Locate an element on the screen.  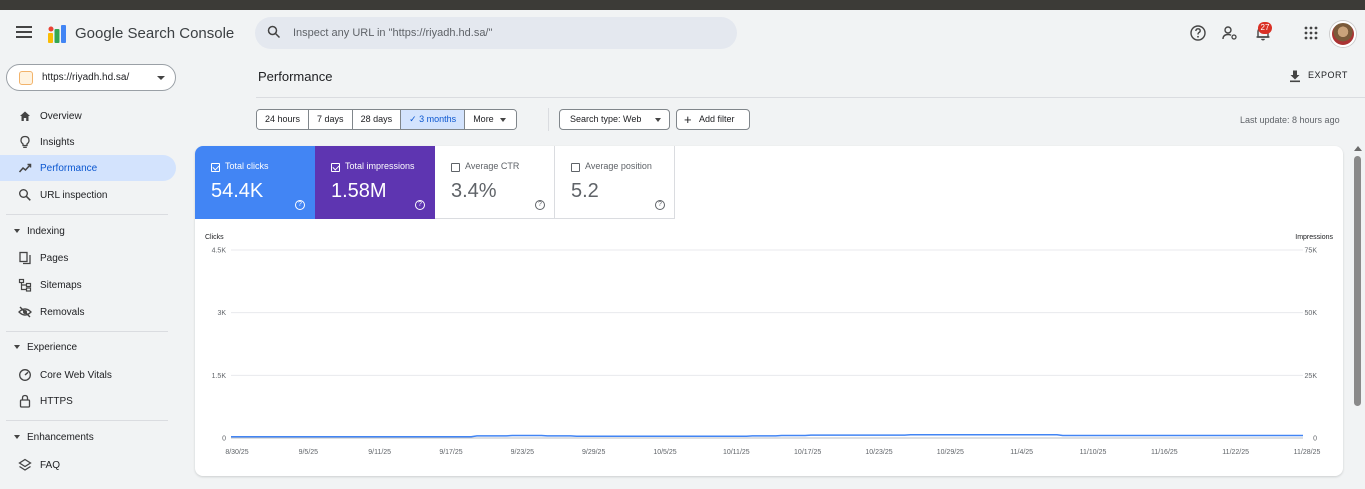
sidebar-section-experience: Experience is located at coordinates (88, 348).